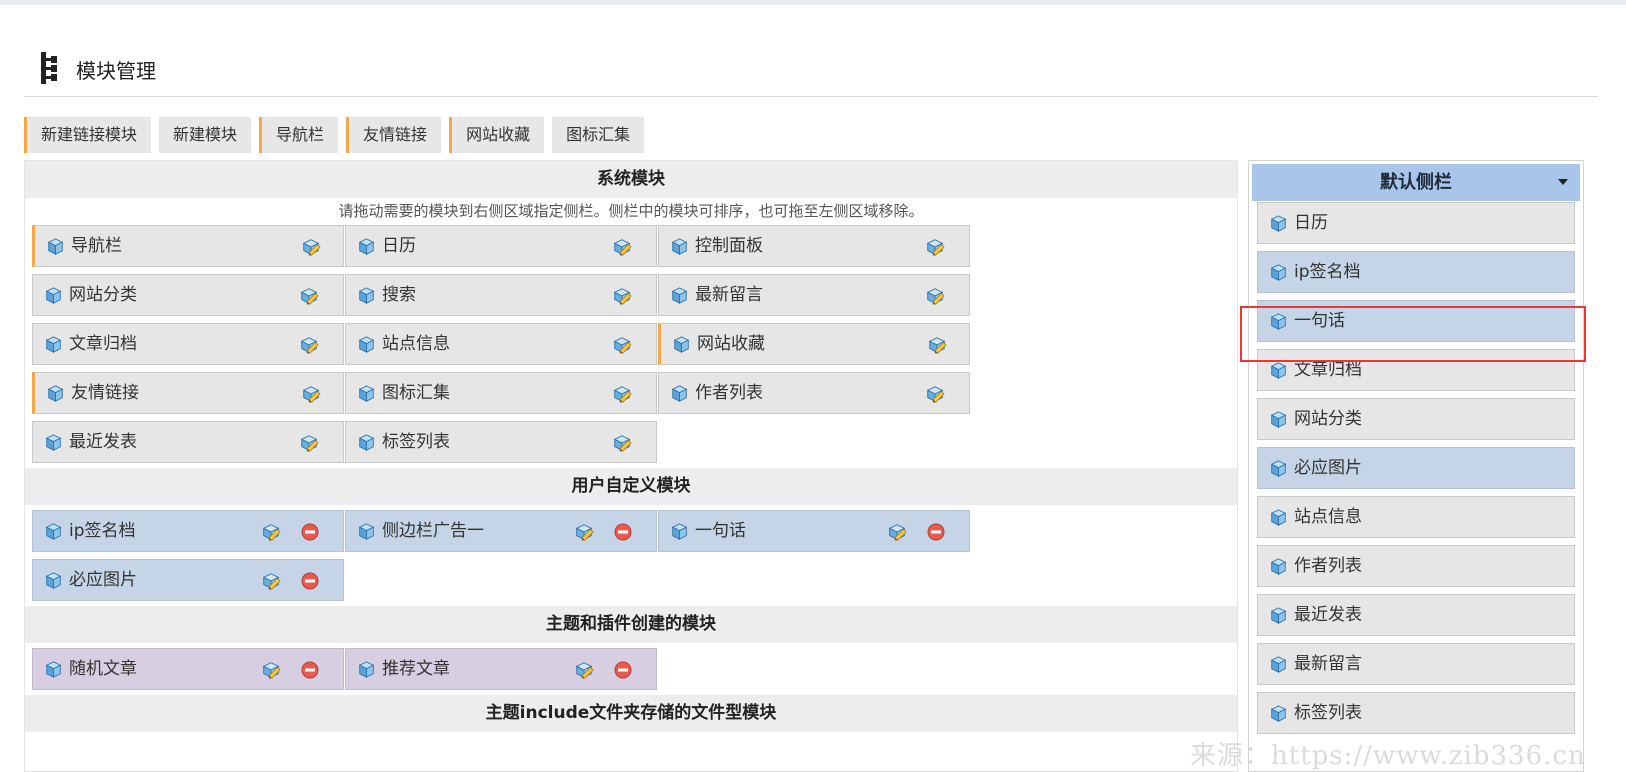 Image resolution: width=1626 pixels, height=772 pixels. What do you see at coordinates (501, 246) in the screenshot?
I see `module-item: 日历` at bounding box center [501, 246].